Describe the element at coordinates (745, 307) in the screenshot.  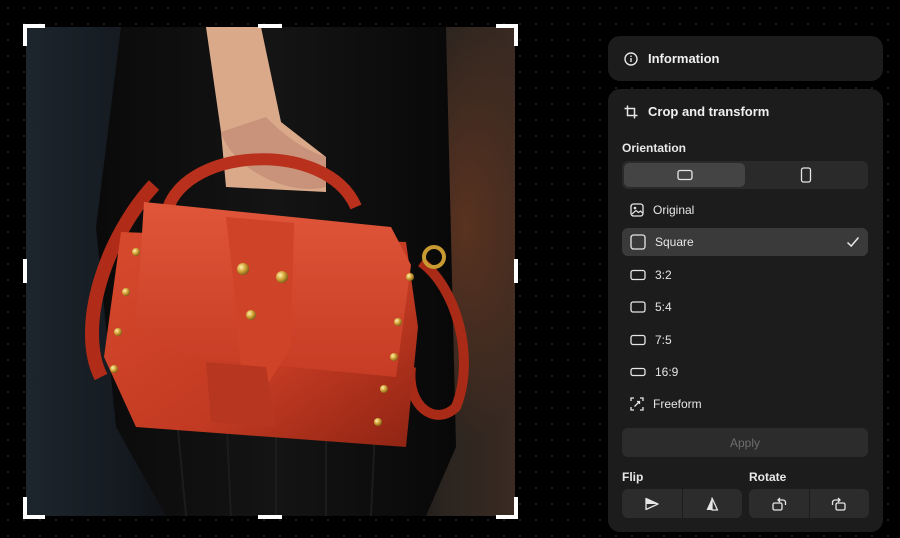
I see `ratio-5-4: 5:4` at that location.